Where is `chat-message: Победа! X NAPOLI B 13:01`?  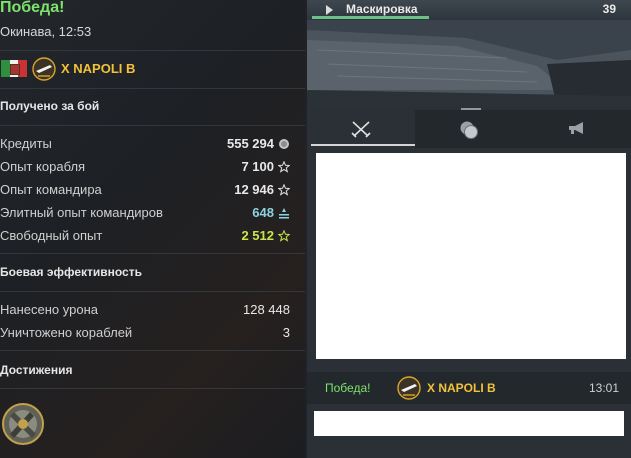 chat-message: Победа! X NAPOLI B 13:01 is located at coordinates (469, 388).